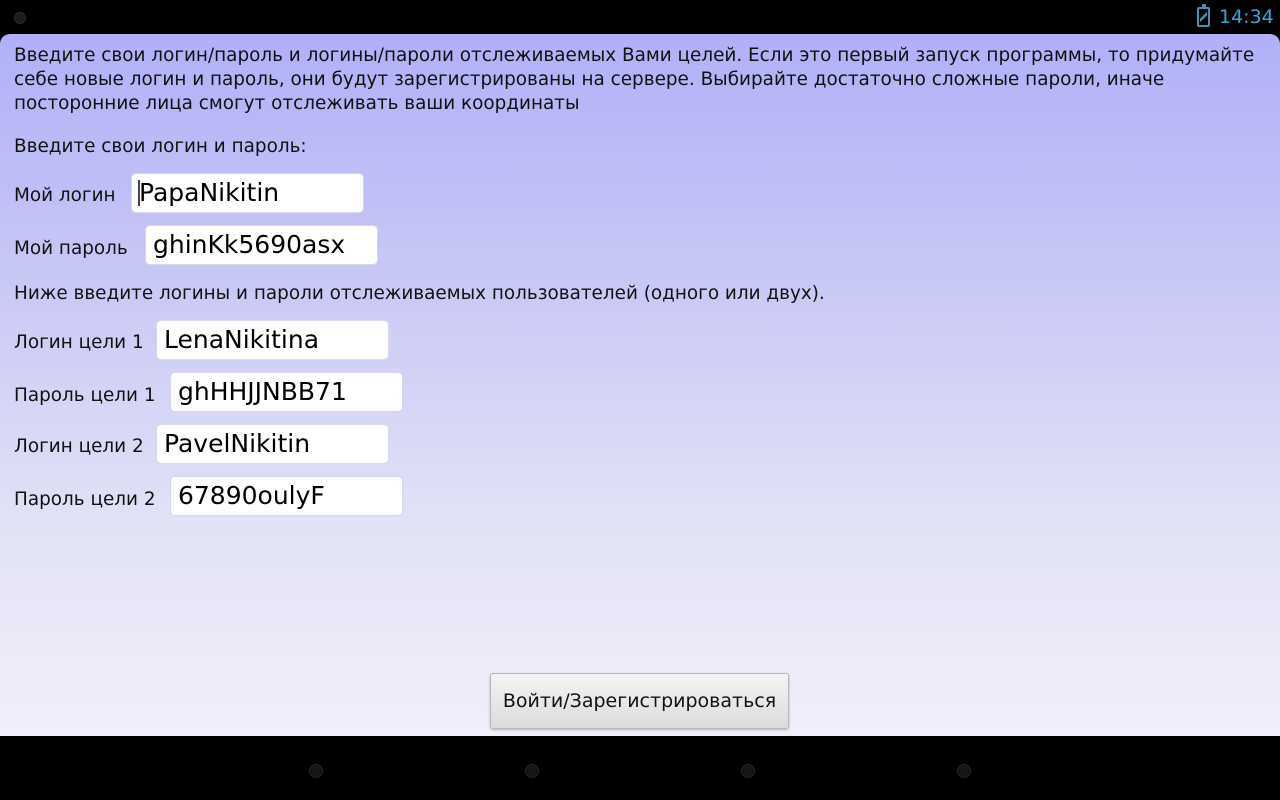 Image resolution: width=1280 pixels, height=800 pixels. I want to click on target1-password-field: ghHHJJNBB71, so click(286, 392).